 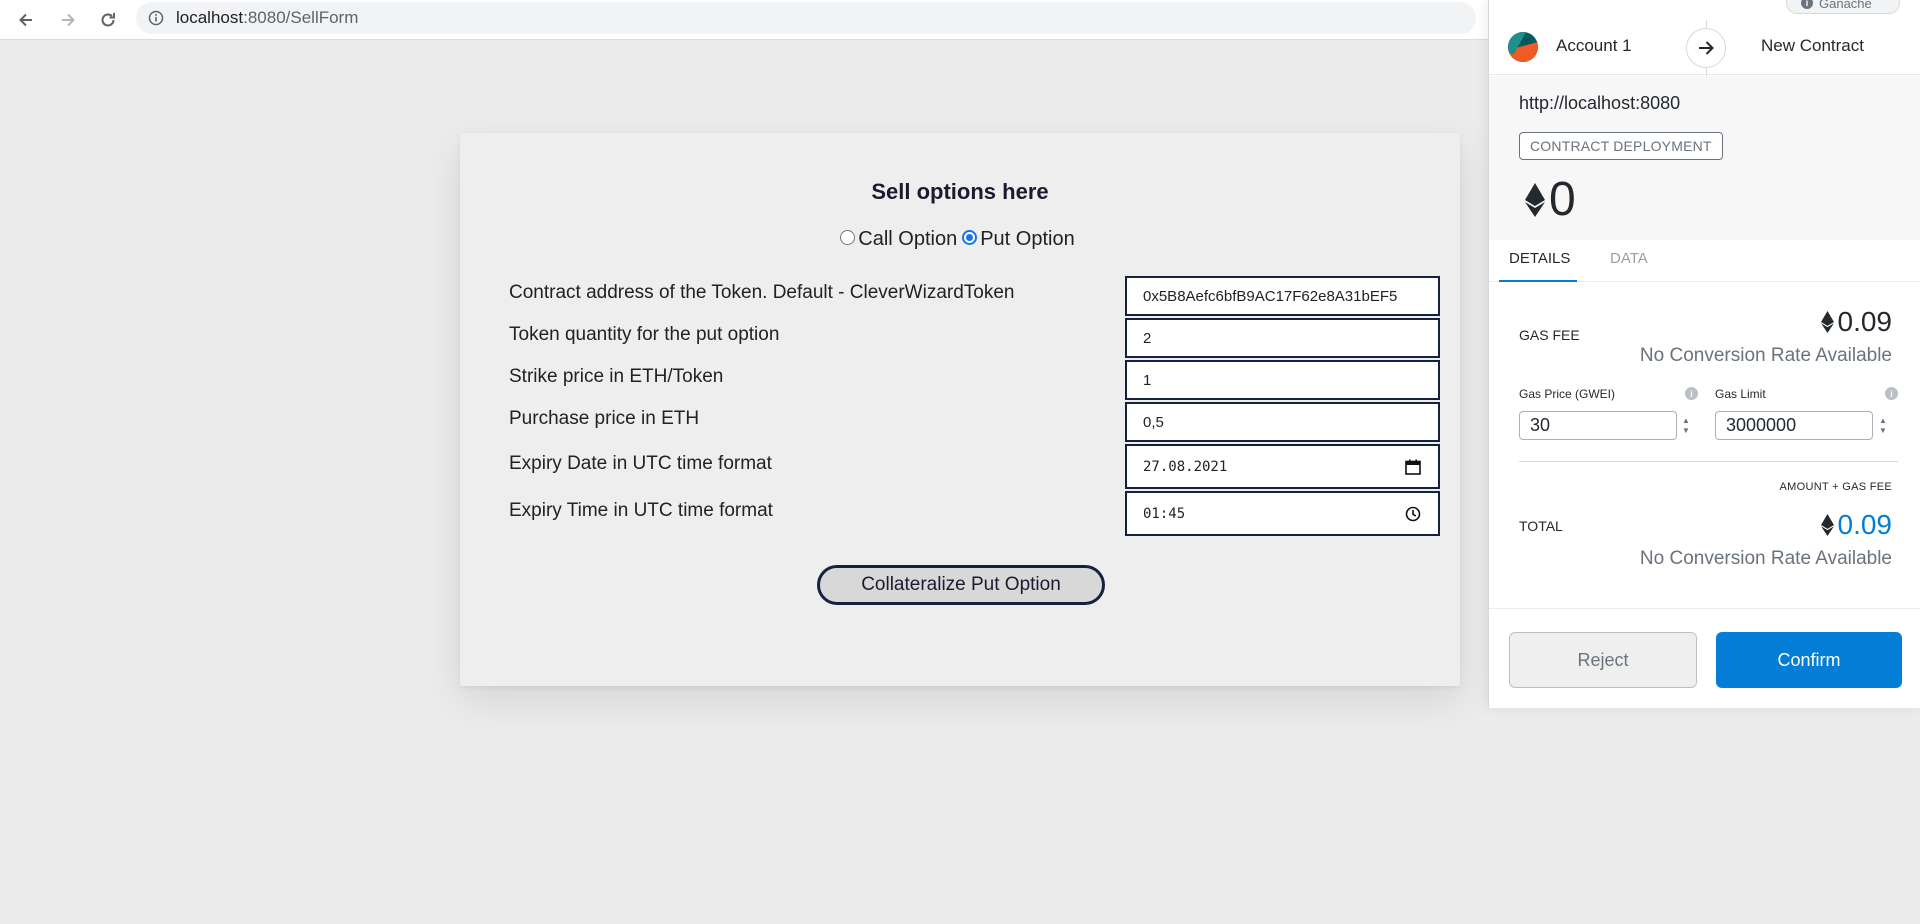 What do you see at coordinates (641, 510) in the screenshot?
I see `expiry-time-label: Expiry Time in UTC time format` at bounding box center [641, 510].